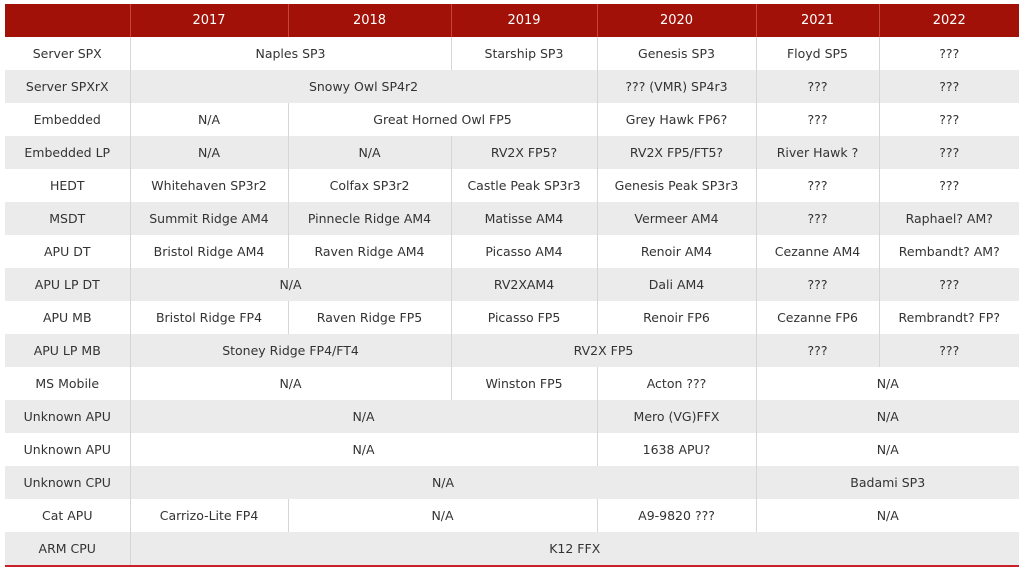 Image resolution: width=1024 pixels, height=572 pixels. I want to click on table-cell: Colfax SP3r2, so click(369, 185).